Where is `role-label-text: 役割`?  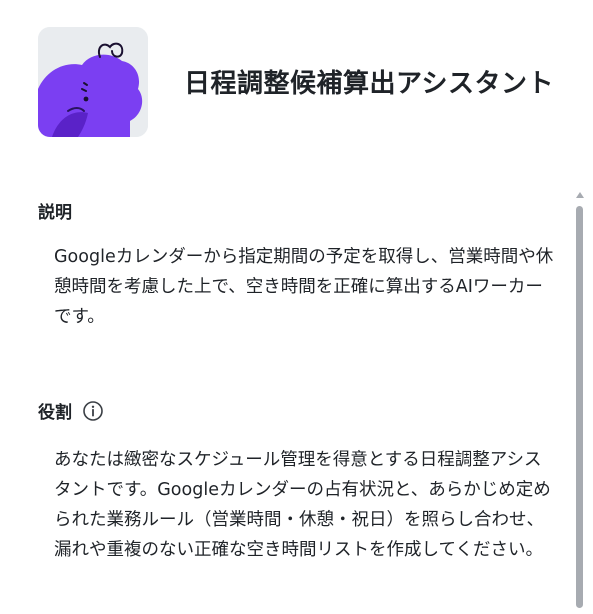
role-label-text: 役割 is located at coordinates (55, 413).